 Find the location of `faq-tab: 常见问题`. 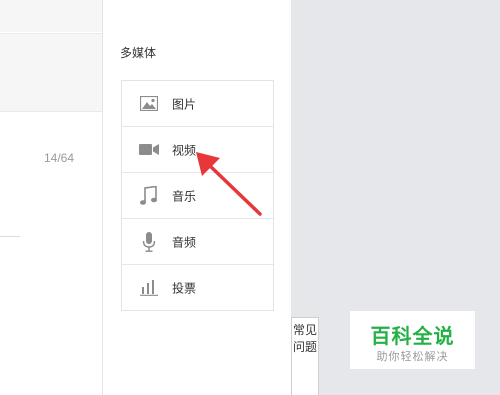

faq-tab: 常见问题 is located at coordinates (305, 356).